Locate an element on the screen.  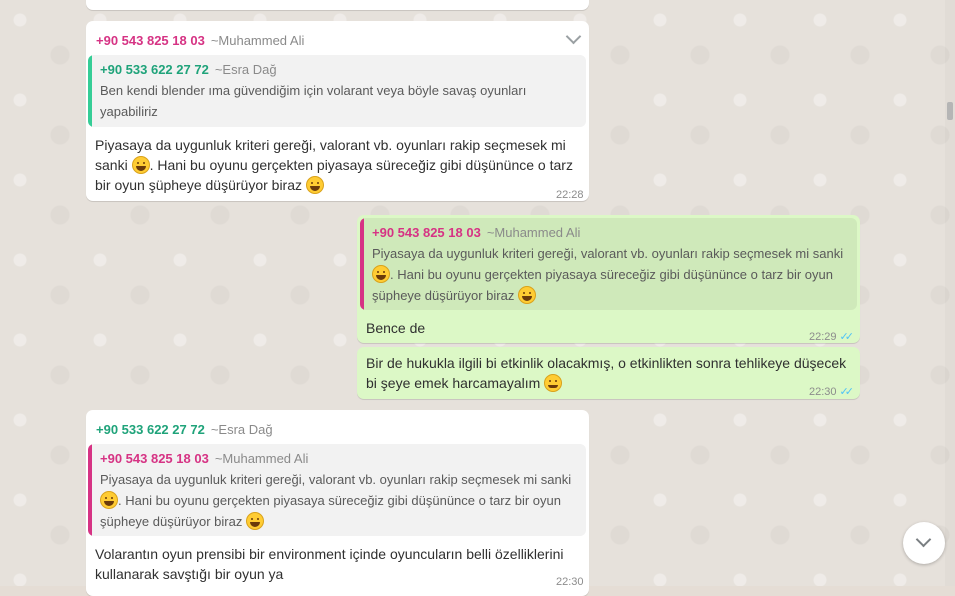
message-time: 22:30 is located at coordinates (823, 392).